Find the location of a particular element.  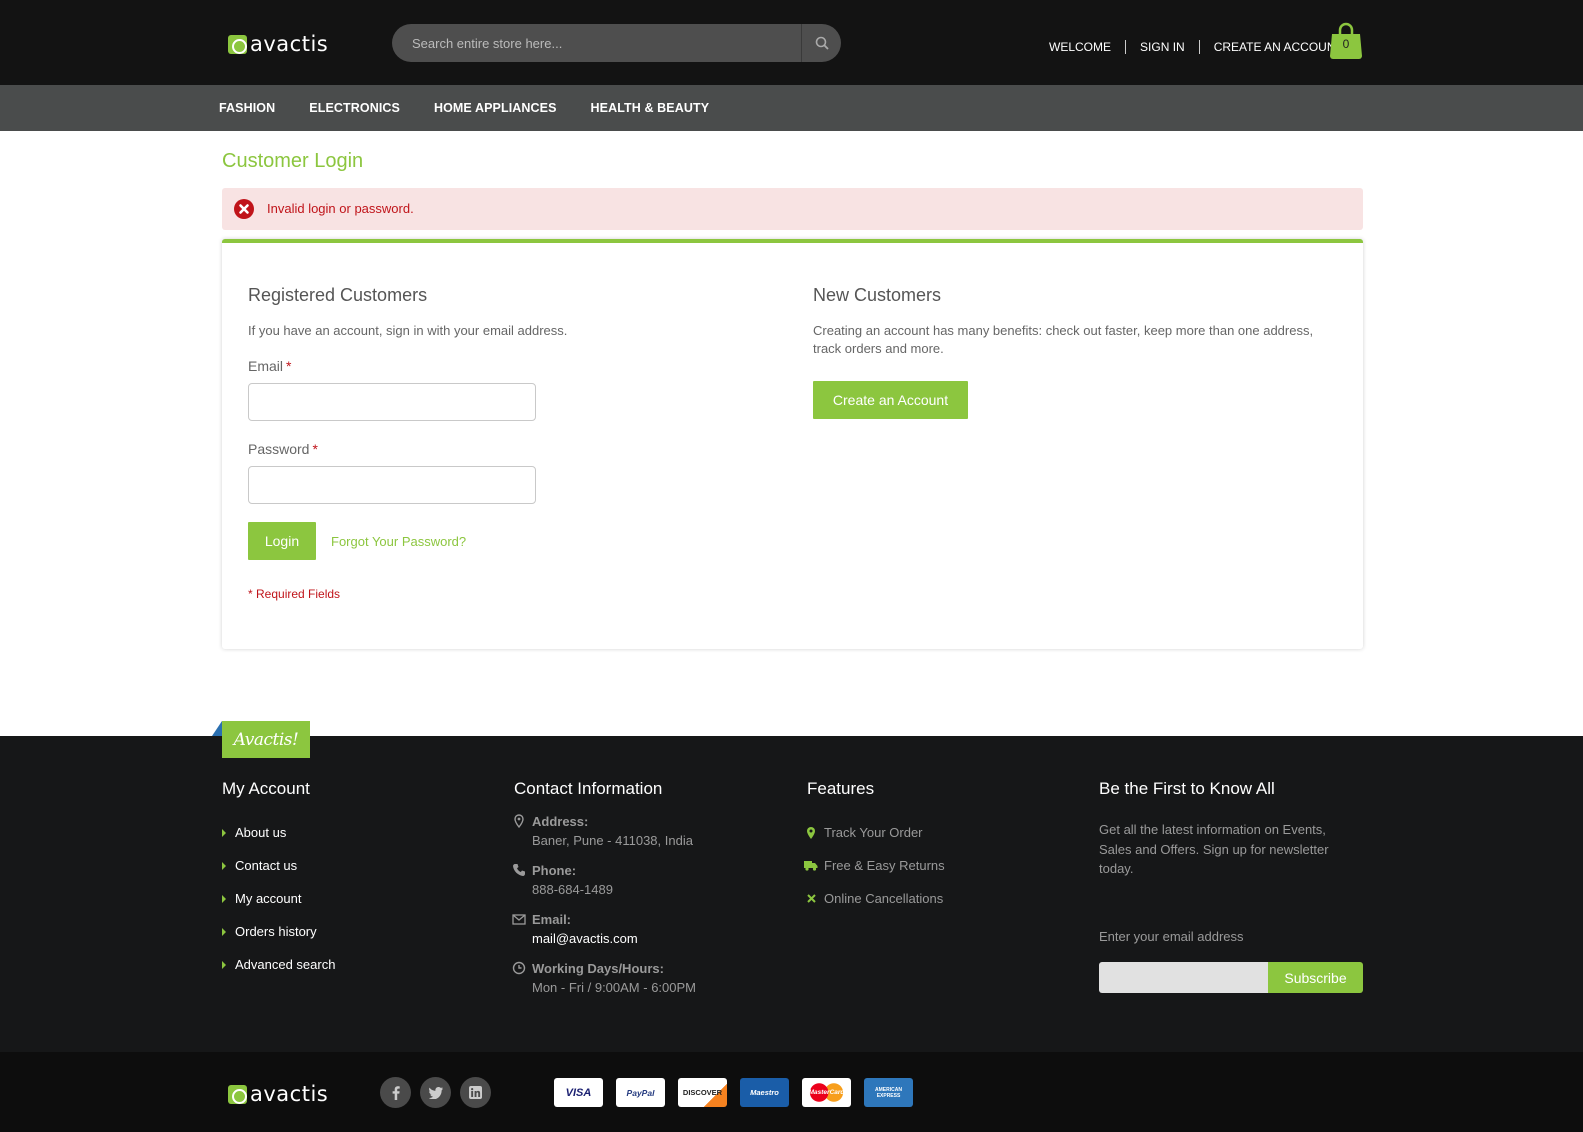

logo-mark-icon is located at coordinates (237, 44).